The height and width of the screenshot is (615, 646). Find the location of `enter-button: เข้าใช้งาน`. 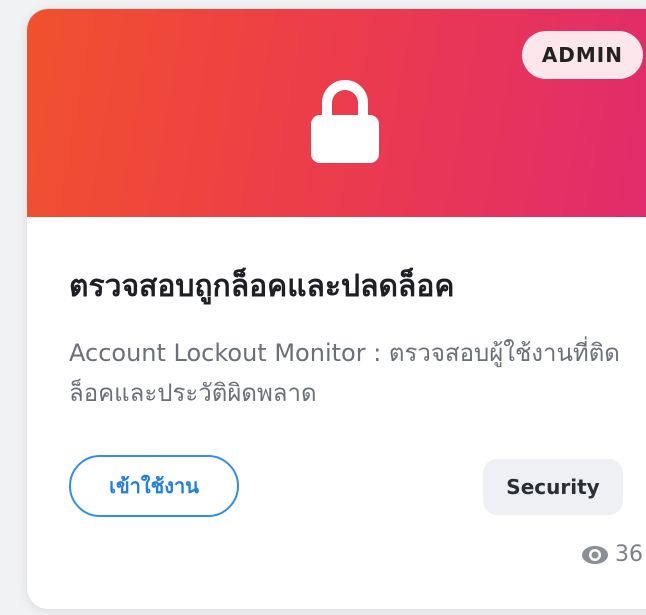

enter-button: เข้าใช้งาน is located at coordinates (154, 486).